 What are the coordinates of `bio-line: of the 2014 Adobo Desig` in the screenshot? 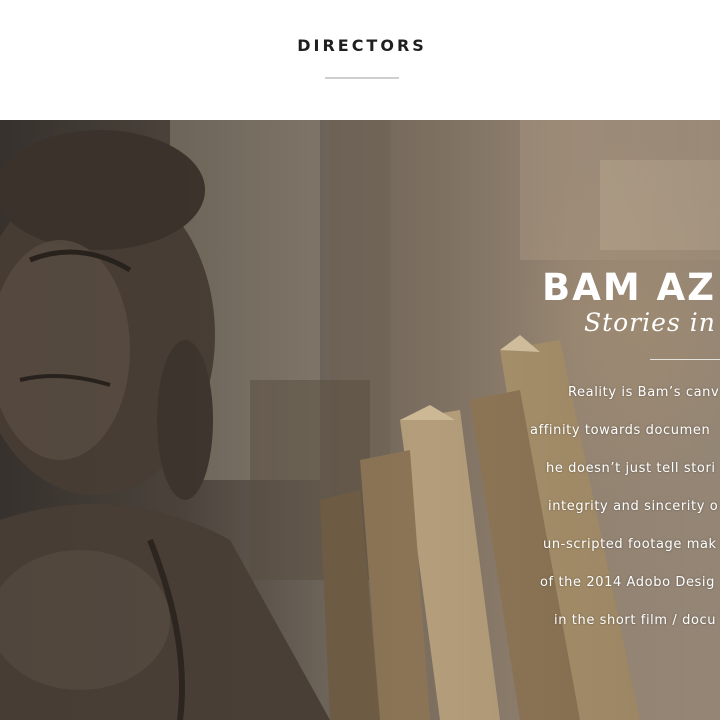 It's located at (627, 582).